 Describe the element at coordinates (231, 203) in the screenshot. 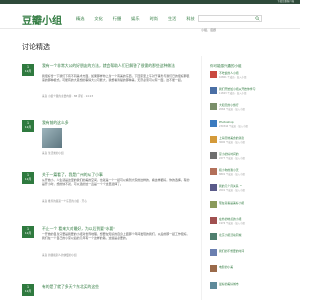

I see `group-name: 现在就看是美好小组` at that location.